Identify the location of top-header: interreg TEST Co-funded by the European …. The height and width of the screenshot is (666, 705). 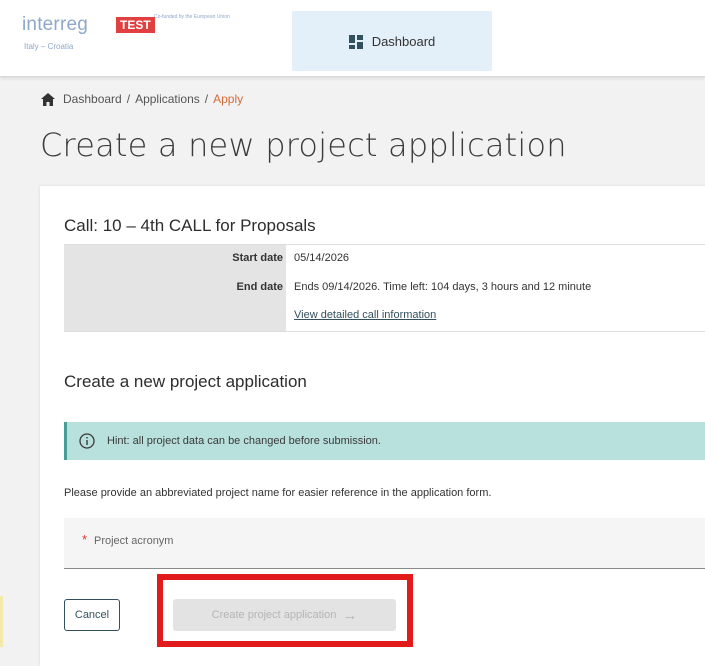
(352, 38).